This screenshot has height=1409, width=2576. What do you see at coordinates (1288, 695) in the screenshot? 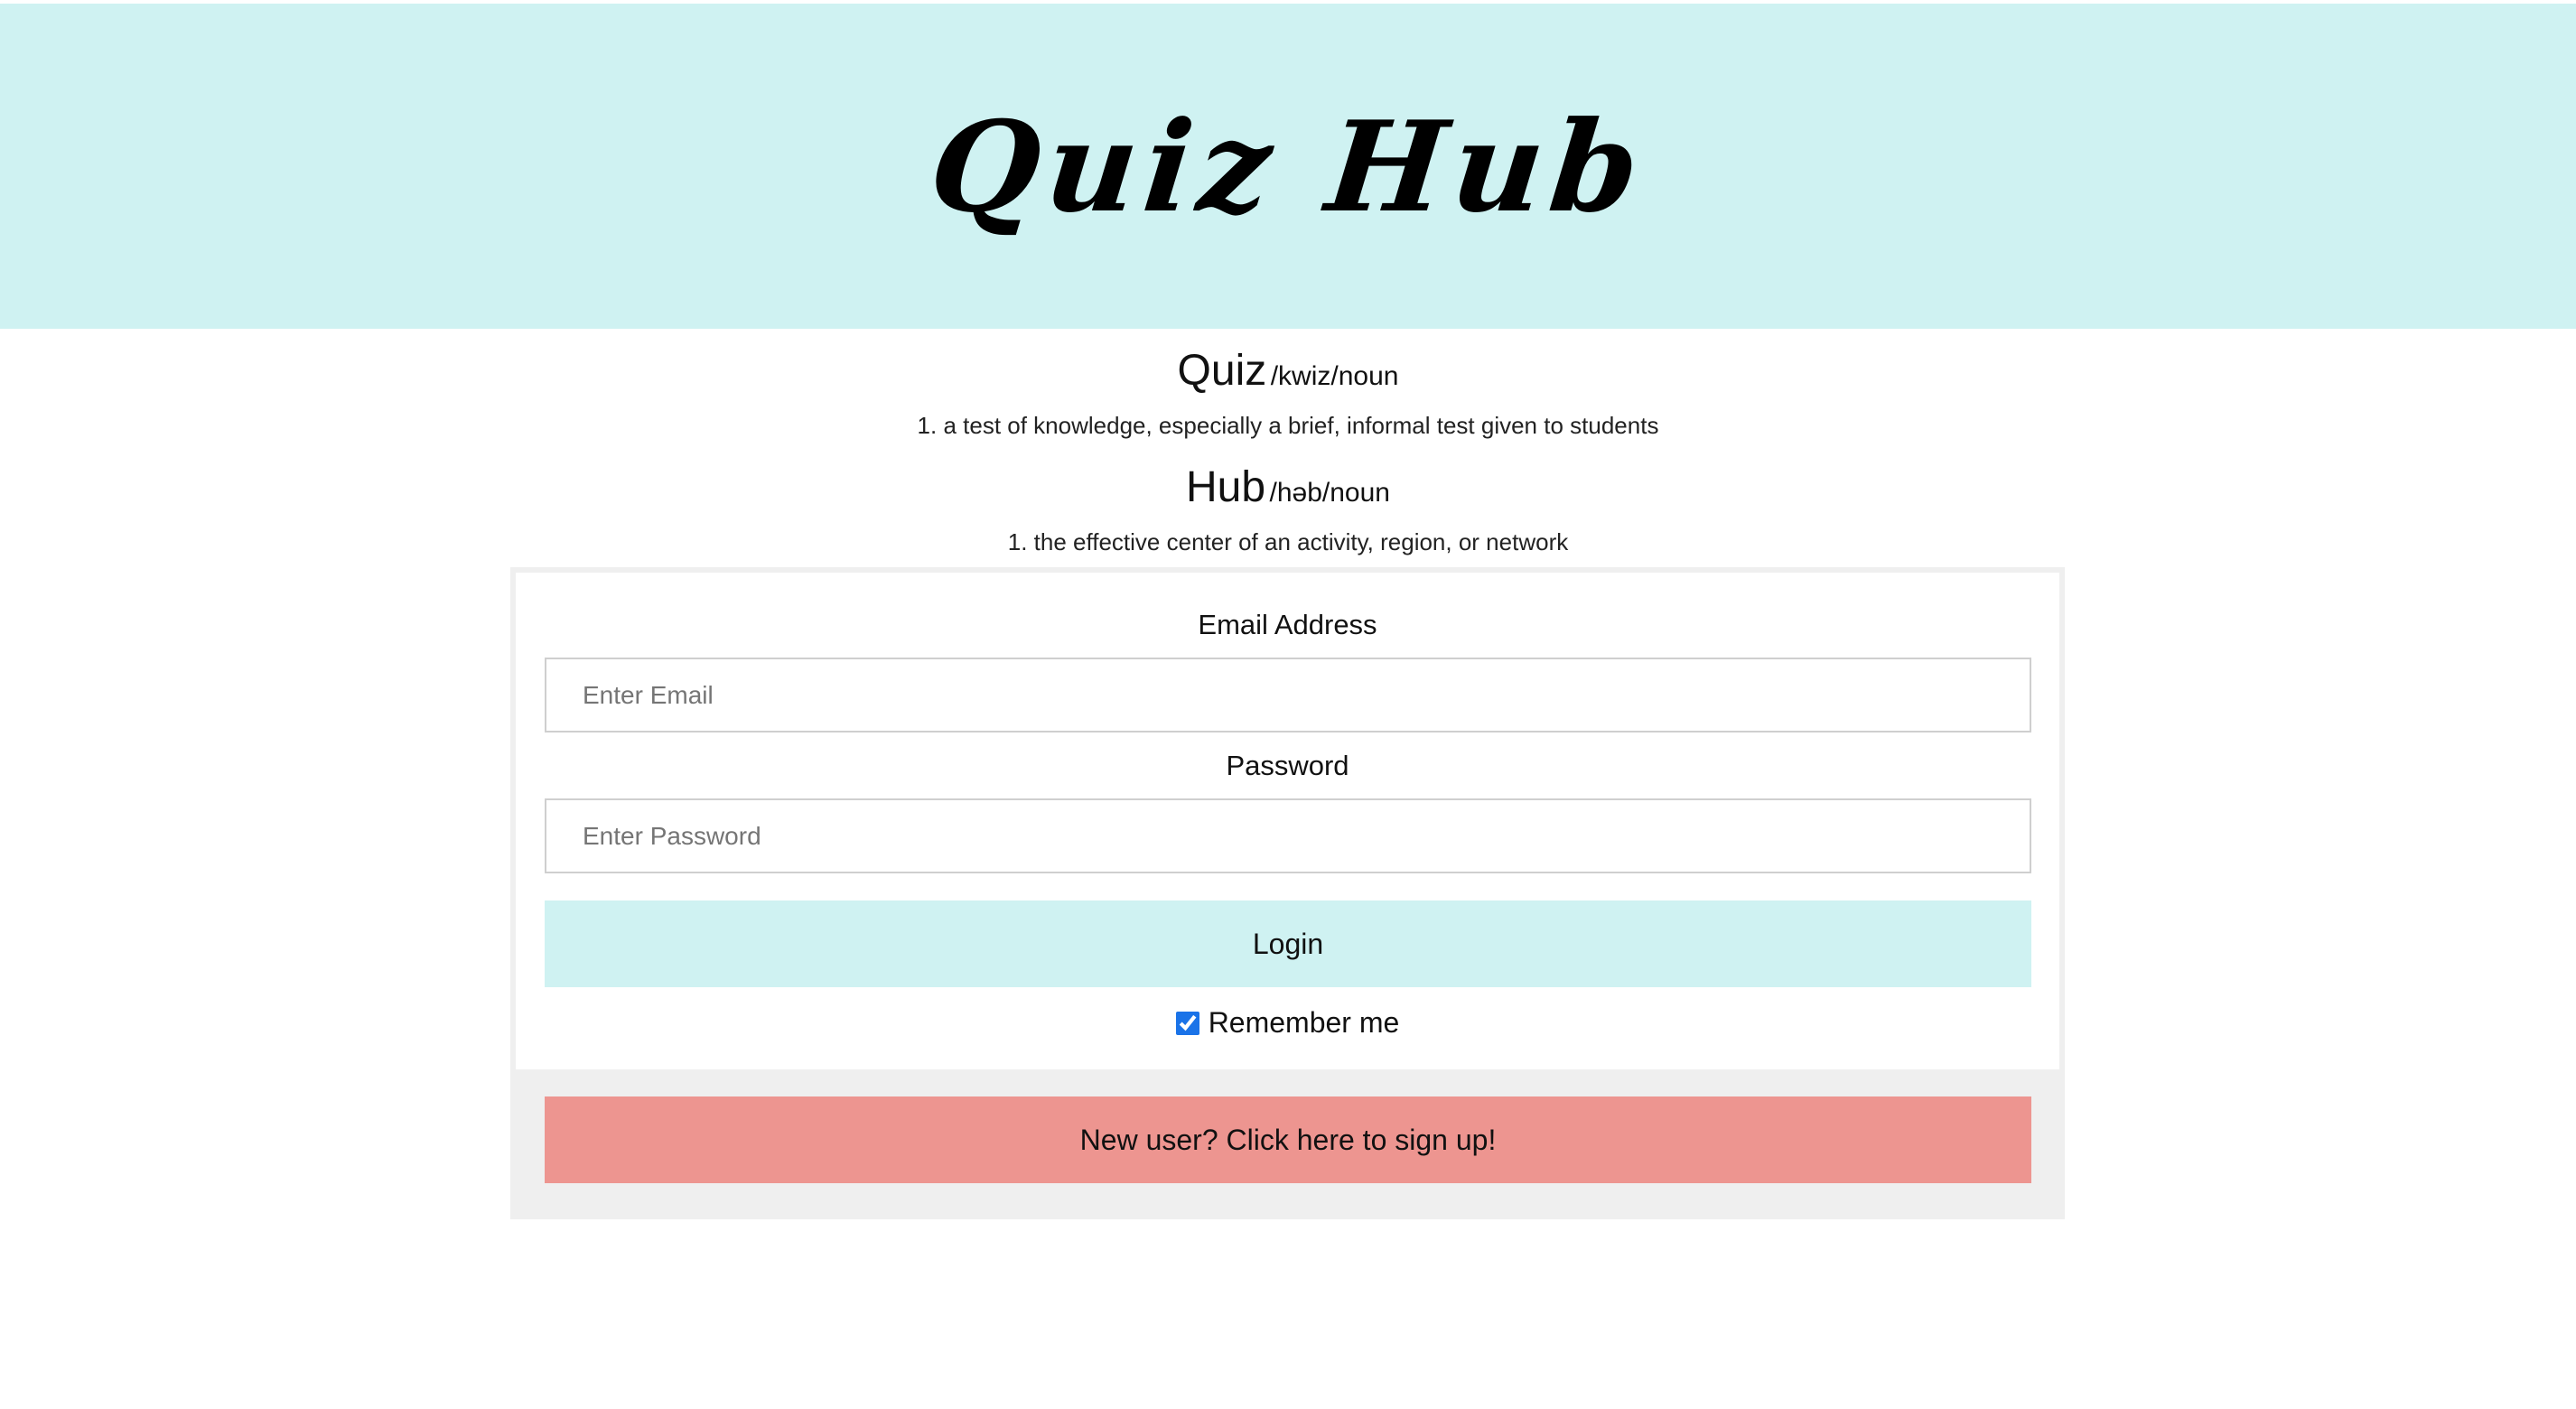
I see `email-field` at bounding box center [1288, 695].